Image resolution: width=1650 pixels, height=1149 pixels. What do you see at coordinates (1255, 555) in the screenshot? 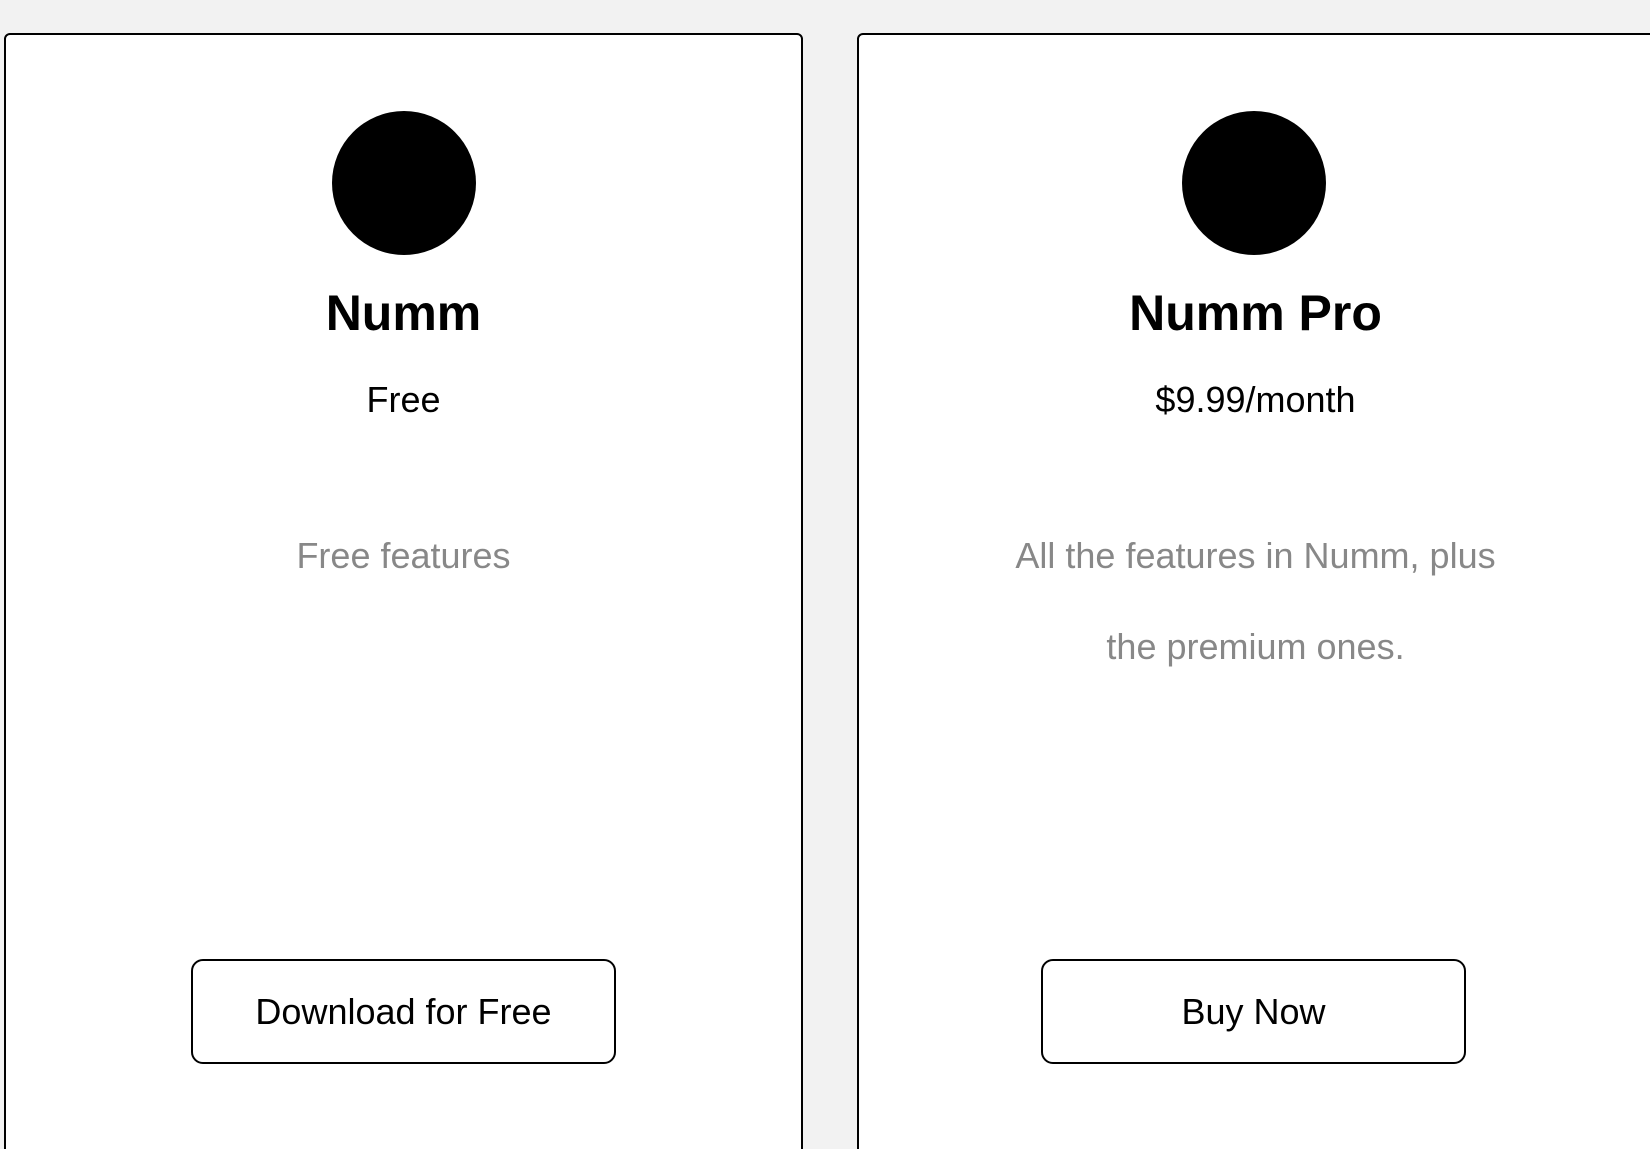
I see `plan-description-line: All the features in Numm, plus` at bounding box center [1255, 555].